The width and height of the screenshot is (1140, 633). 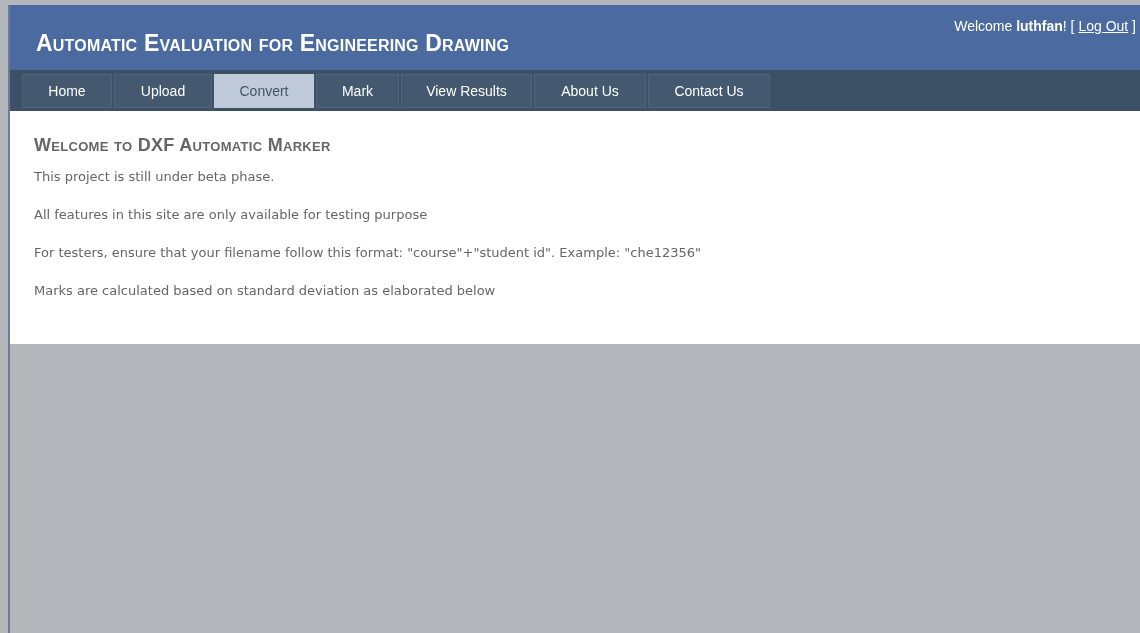 I want to click on menu-tab: Upload, so click(x=163, y=91).